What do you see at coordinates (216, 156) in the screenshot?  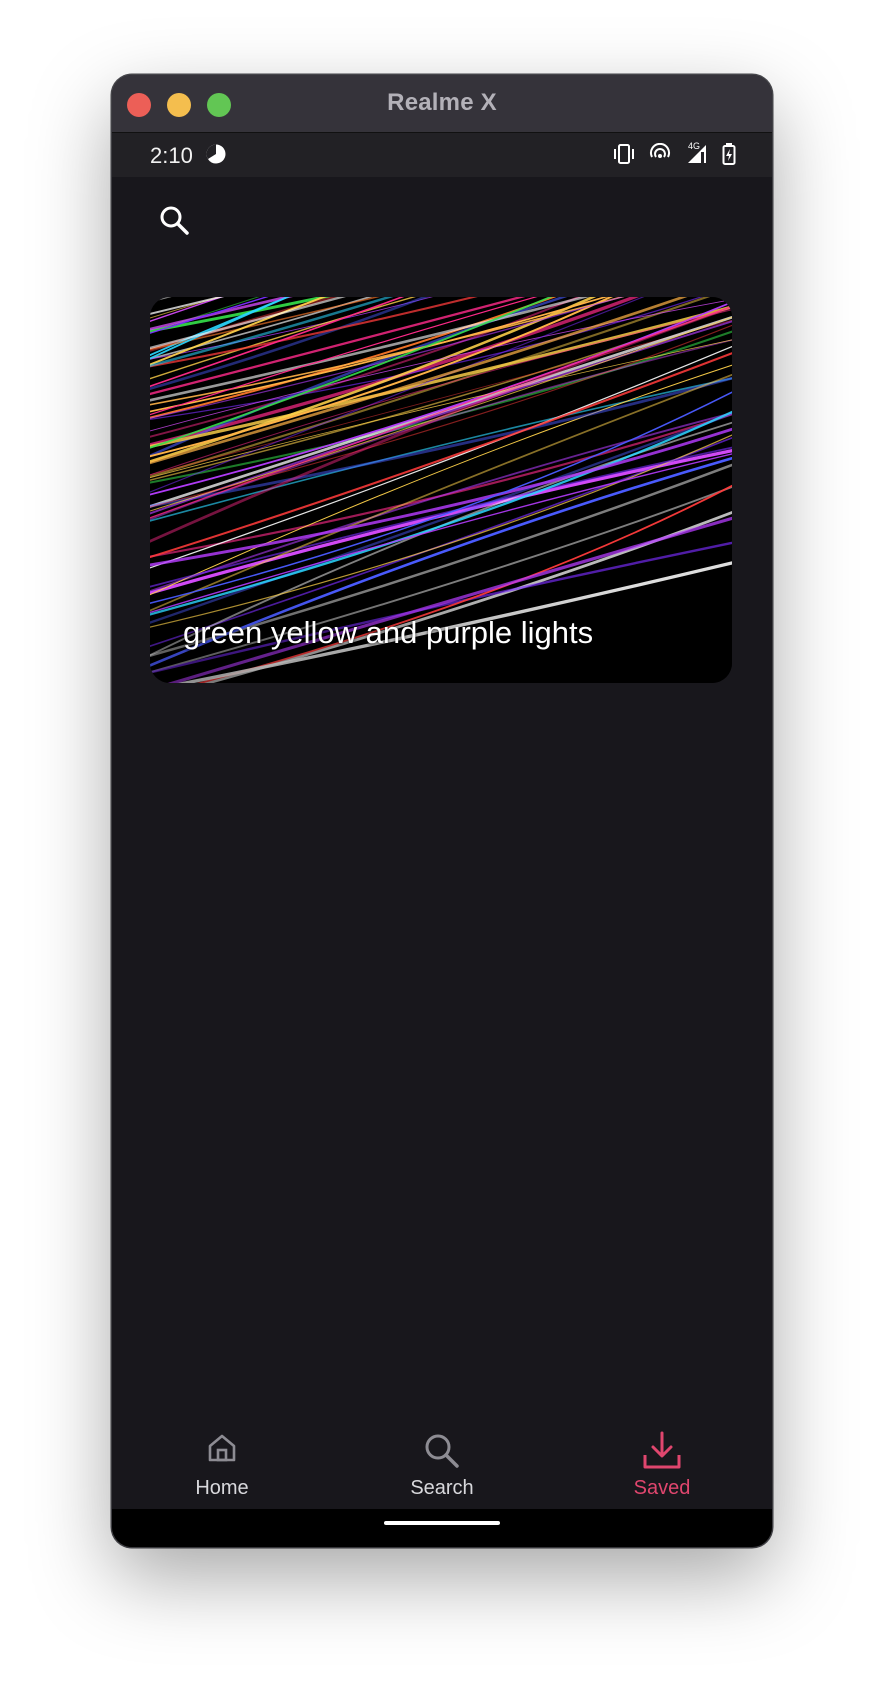 I see `theme-icon` at bounding box center [216, 156].